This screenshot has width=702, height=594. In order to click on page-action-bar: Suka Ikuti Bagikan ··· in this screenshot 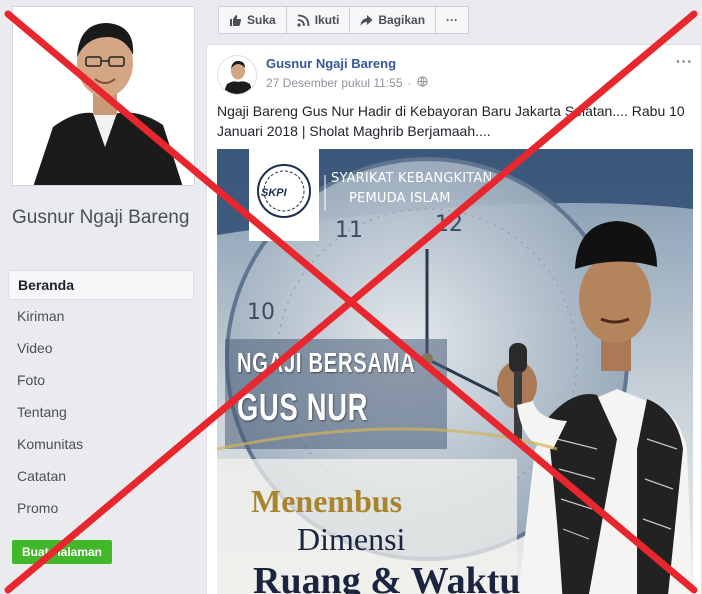, I will do `click(344, 20)`.